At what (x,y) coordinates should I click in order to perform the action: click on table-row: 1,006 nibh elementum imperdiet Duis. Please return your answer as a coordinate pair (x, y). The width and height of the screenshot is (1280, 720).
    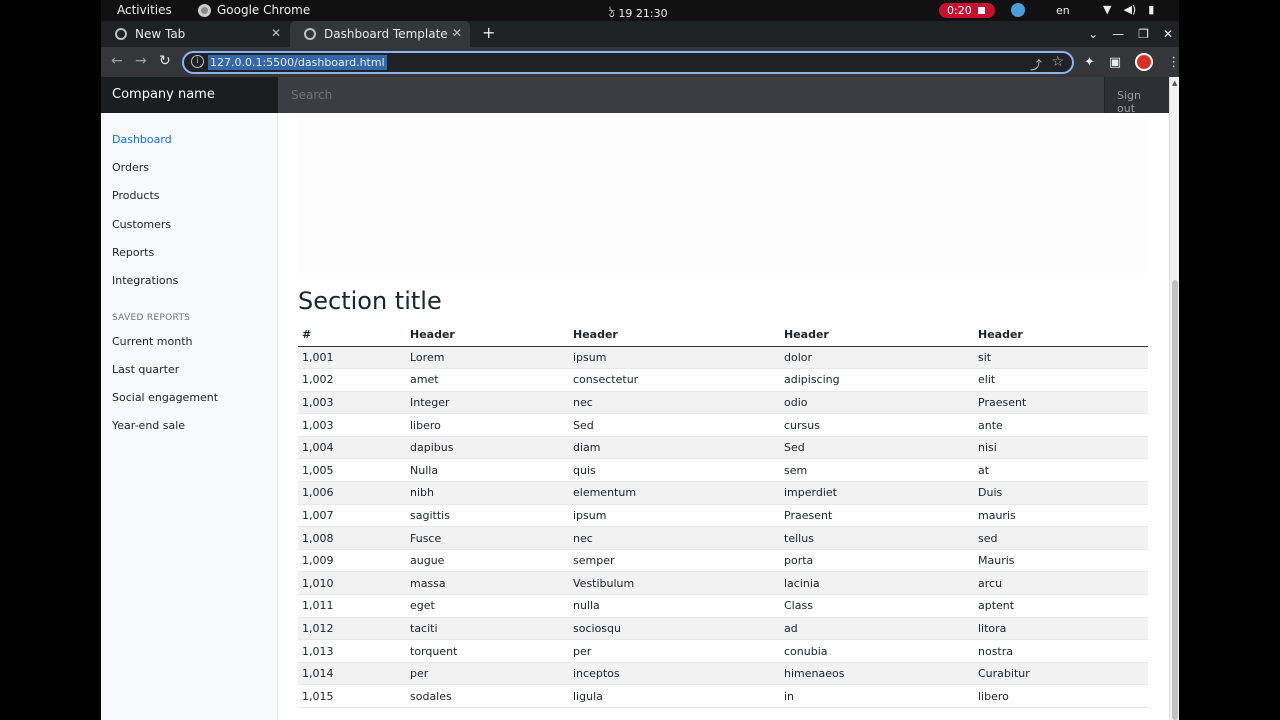
    Looking at the image, I should click on (723, 493).